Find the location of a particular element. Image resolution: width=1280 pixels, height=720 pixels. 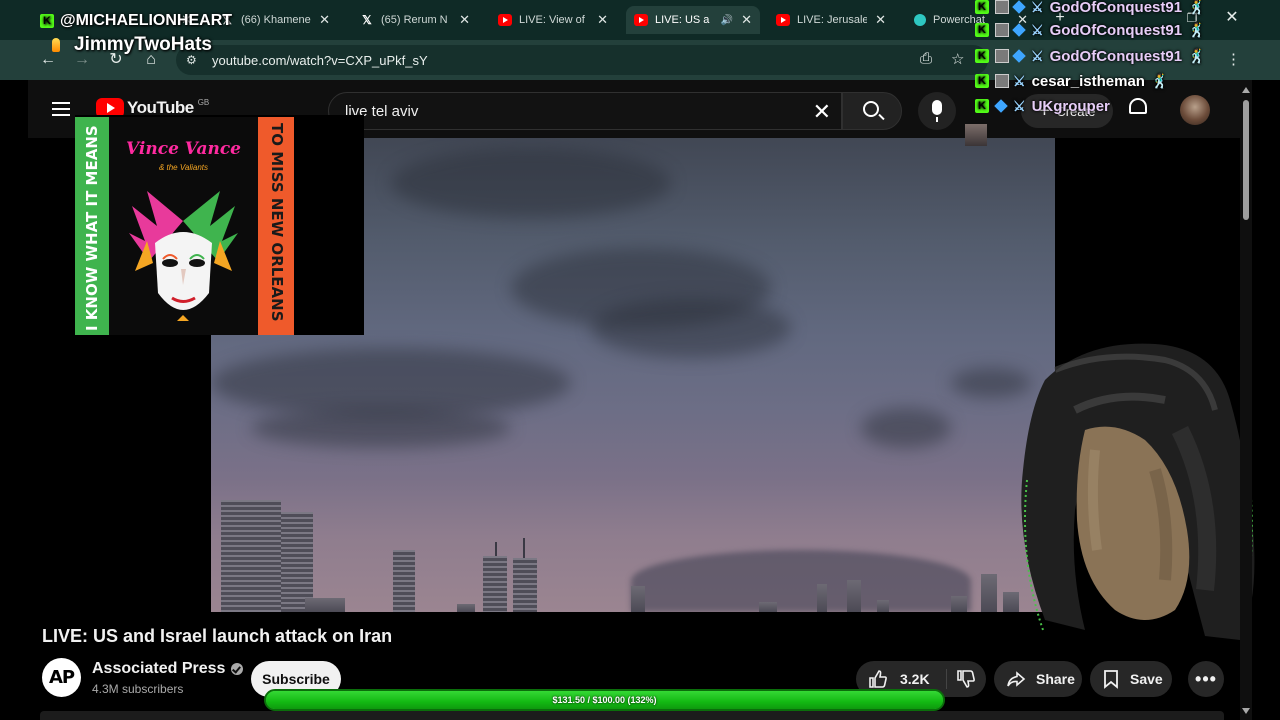

channel-name-text: Associated Press is located at coordinates (159, 668).